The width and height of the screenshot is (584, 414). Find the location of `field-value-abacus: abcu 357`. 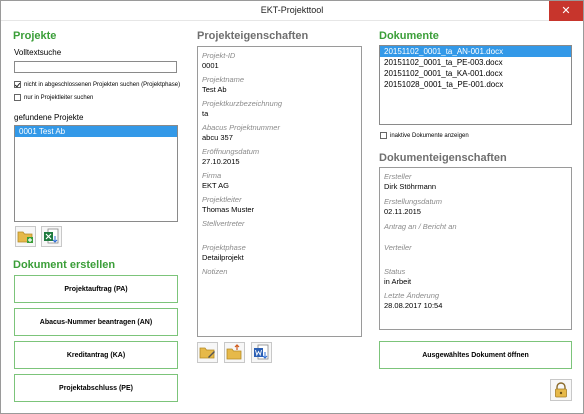

field-value-abacus: abcu 357 is located at coordinates (217, 137).